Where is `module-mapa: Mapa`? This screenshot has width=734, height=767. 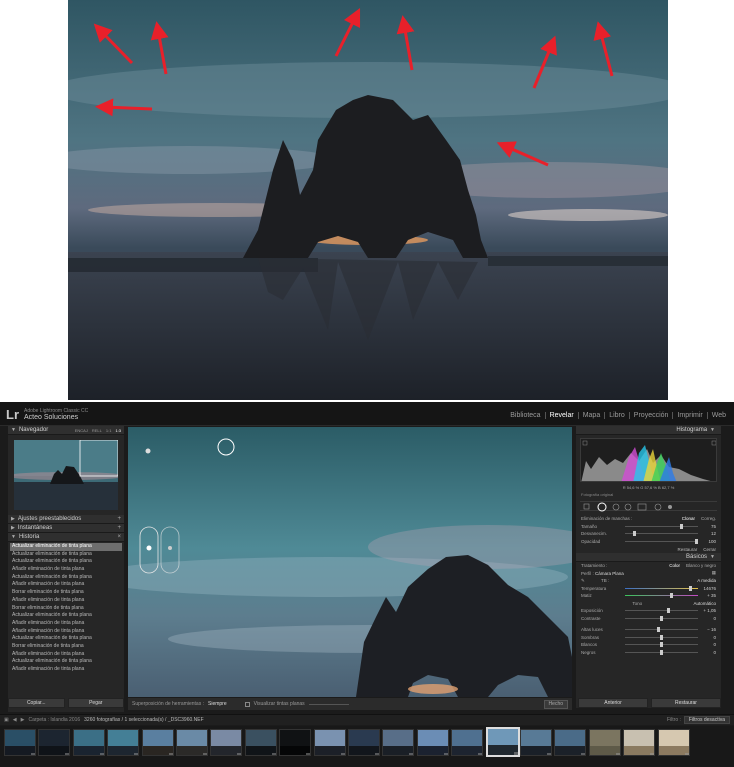
module-mapa: Mapa is located at coordinates (592, 415).